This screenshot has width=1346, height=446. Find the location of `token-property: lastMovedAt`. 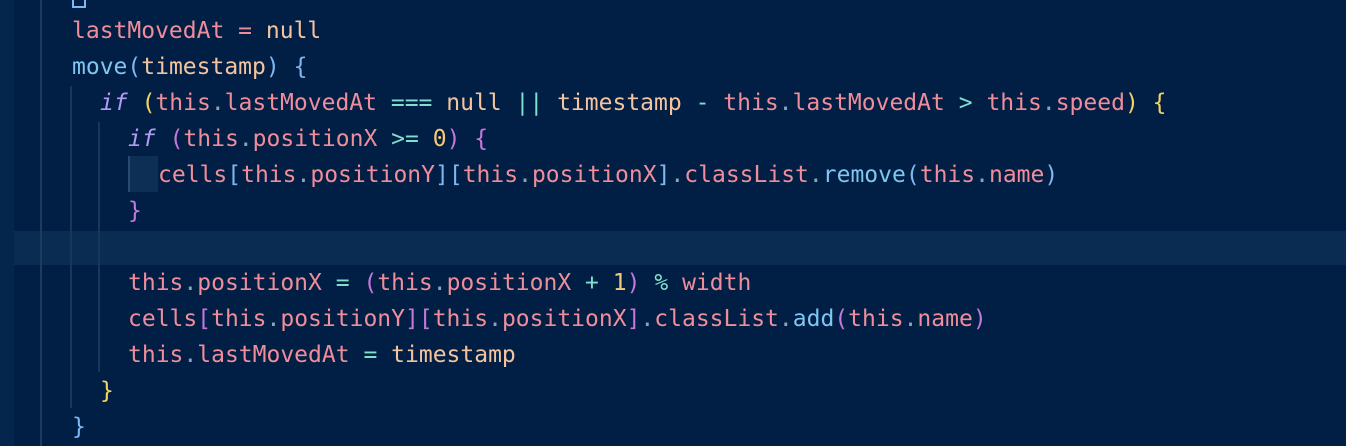

token-property: lastMovedAt is located at coordinates (148, 31).